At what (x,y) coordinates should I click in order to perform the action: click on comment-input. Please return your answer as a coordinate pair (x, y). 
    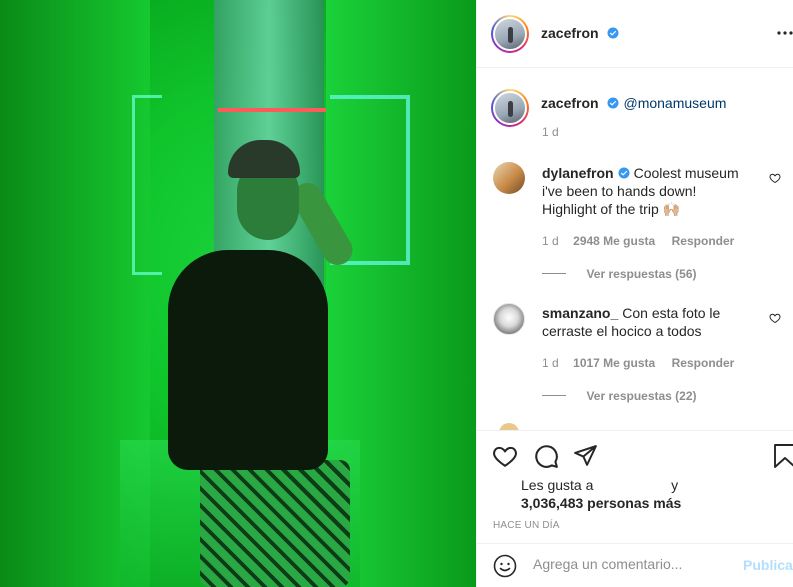
    Looking at the image, I should click on (633, 564).